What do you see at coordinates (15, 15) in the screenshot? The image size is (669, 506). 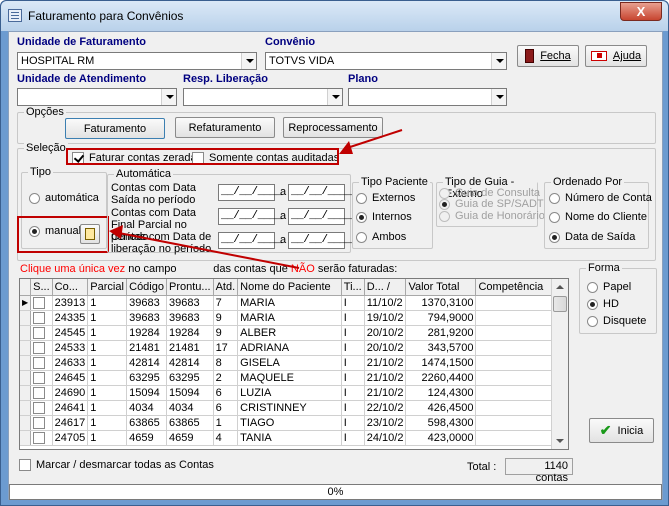 I see `window-icon` at bounding box center [15, 15].